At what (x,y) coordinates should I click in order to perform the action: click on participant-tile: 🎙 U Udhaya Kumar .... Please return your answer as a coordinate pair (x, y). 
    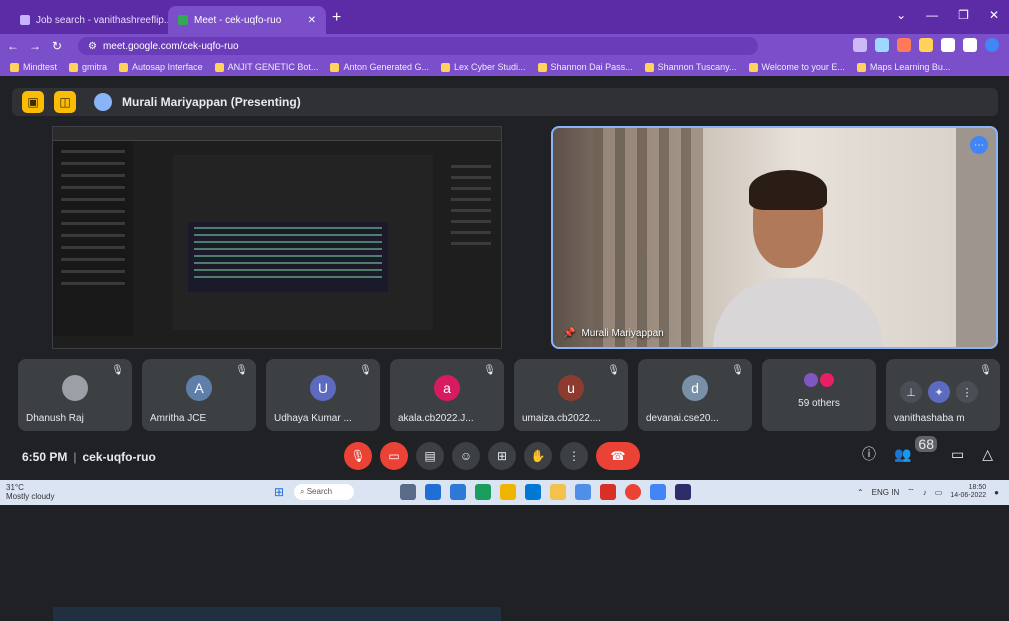
    Looking at the image, I should click on (323, 395).